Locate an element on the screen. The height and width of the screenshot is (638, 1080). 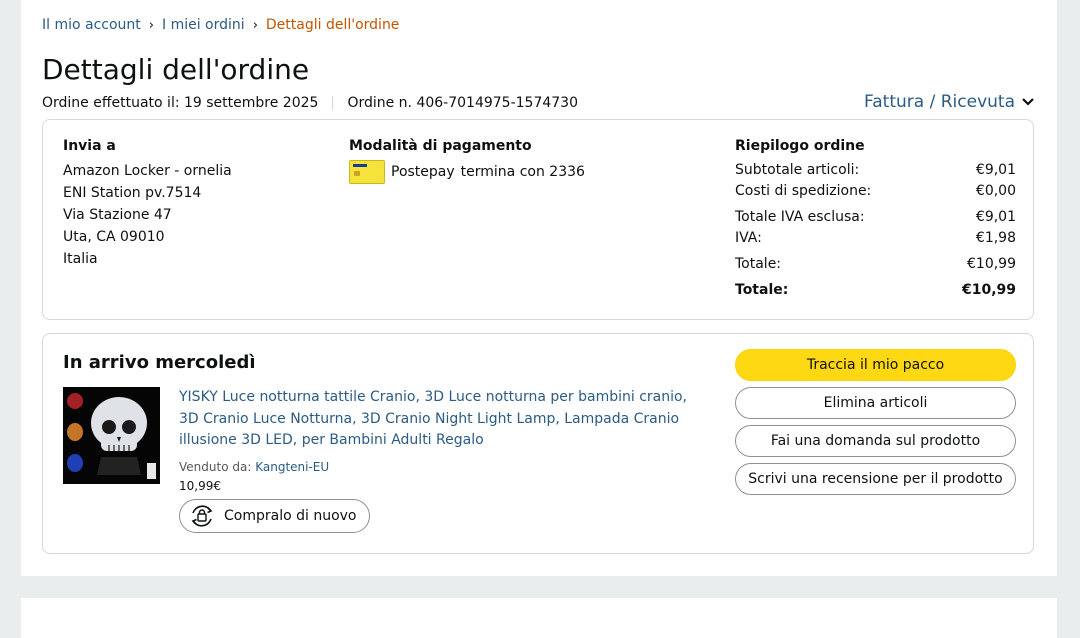
address-line: Uta, CA 09010 is located at coordinates (114, 237).